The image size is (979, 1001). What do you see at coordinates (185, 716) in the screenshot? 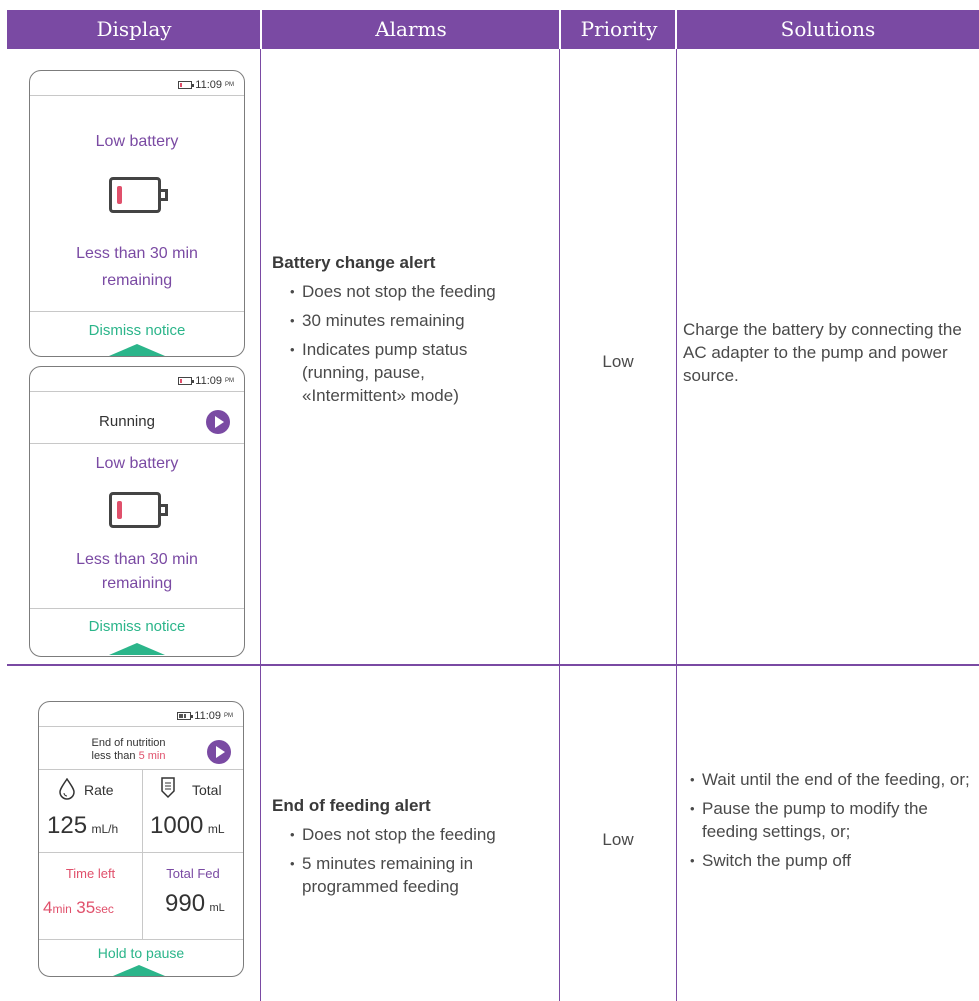
I see `battery-half-icon` at bounding box center [185, 716].